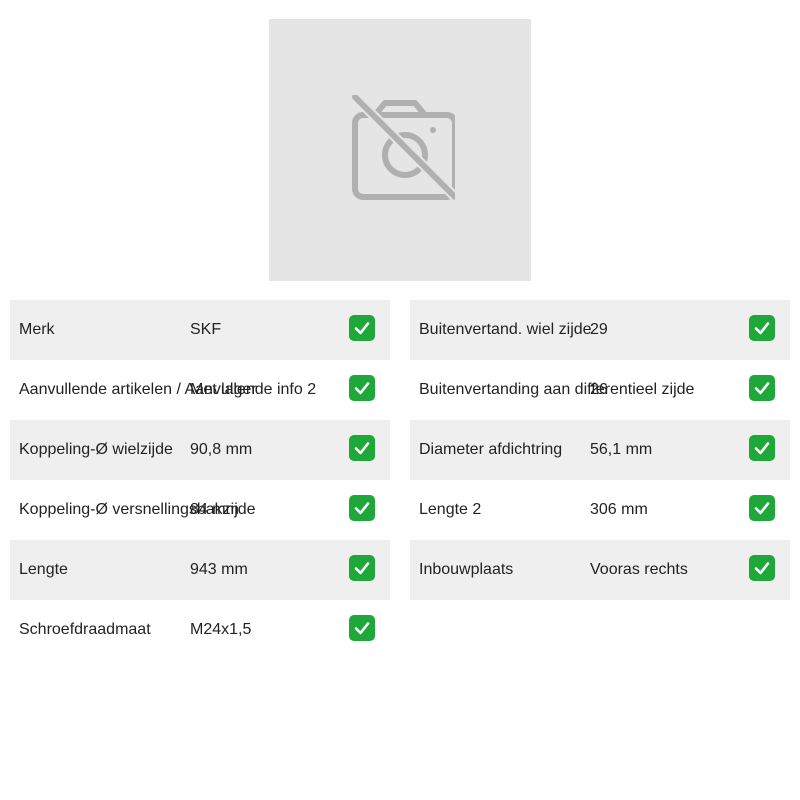 Image resolution: width=800 pixels, height=800 pixels. What do you see at coordinates (491, 449) in the screenshot?
I see `spec-label: Diameter afdichtring` at bounding box center [491, 449].